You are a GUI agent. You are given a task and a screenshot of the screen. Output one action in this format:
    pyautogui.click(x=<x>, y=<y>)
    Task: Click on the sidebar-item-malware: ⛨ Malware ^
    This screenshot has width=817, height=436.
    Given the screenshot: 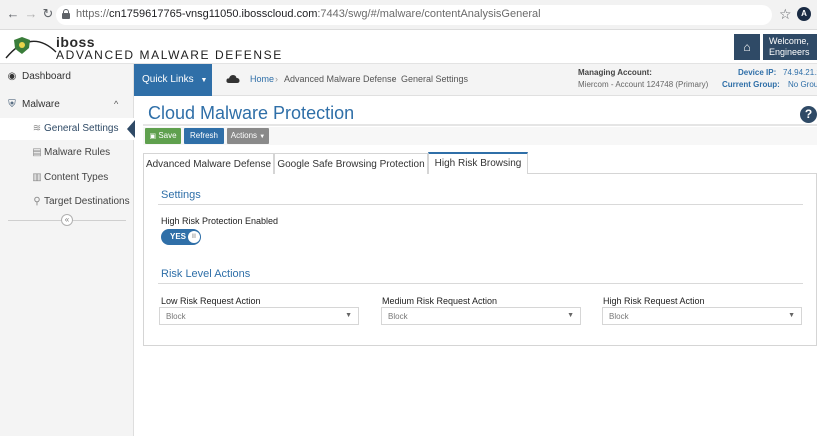 What is the action you would take?
    pyautogui.click(x=67, y=105)
    